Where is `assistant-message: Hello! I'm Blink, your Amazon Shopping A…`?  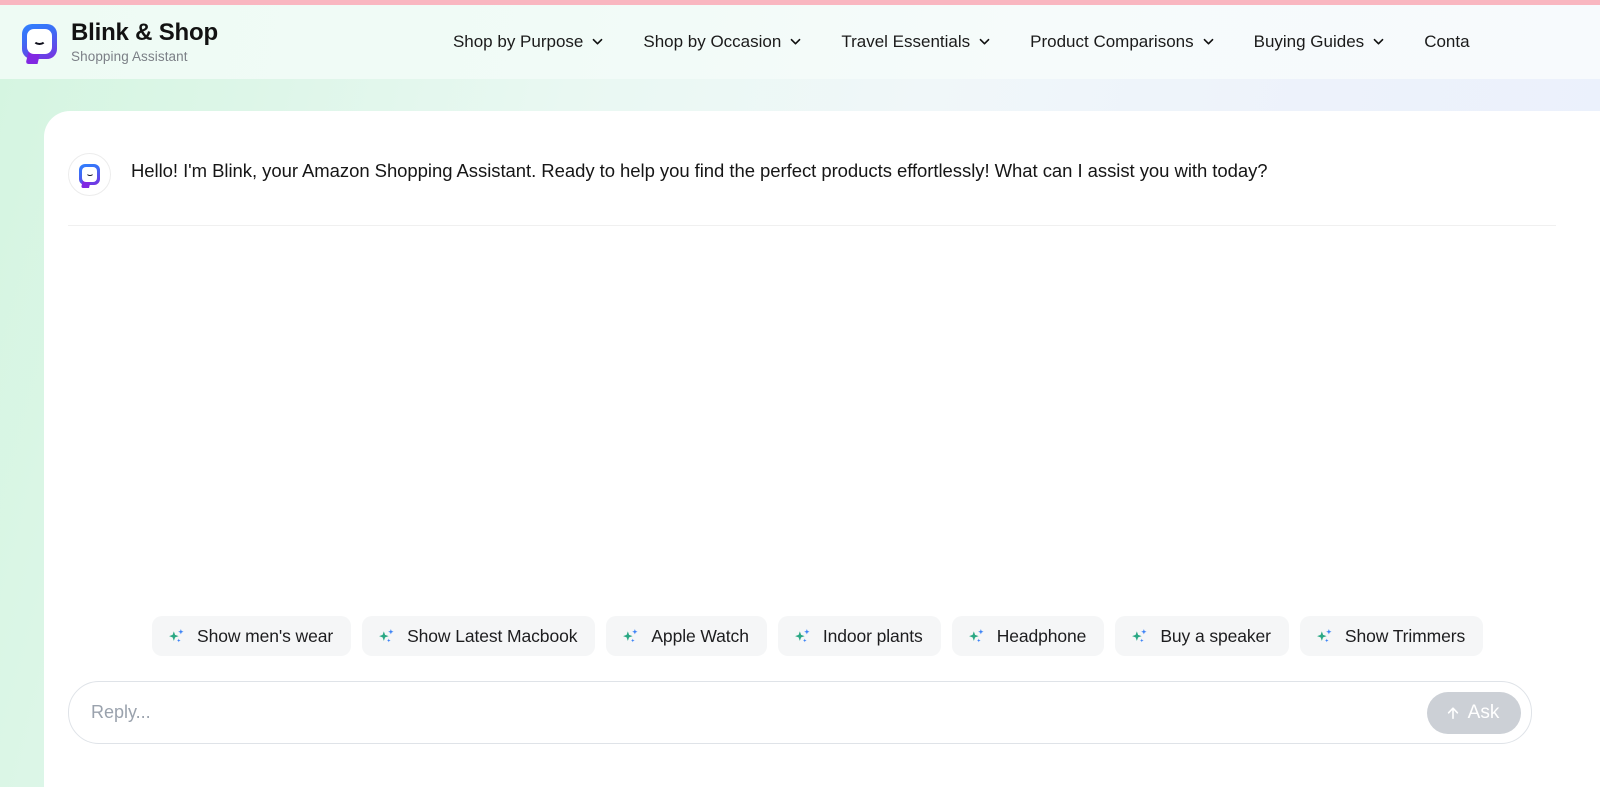 assistant-message: Hello! I'm Blink, your Amazon Shopping A… is located at coordinates (822, 153).